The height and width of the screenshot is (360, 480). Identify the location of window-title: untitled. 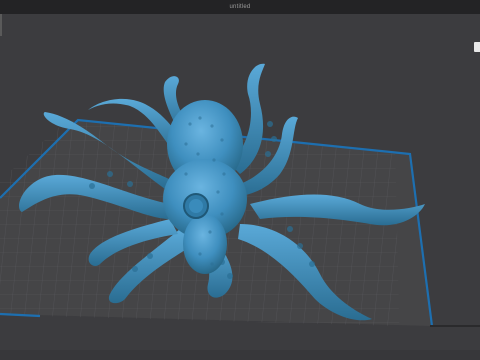
(240, 7).